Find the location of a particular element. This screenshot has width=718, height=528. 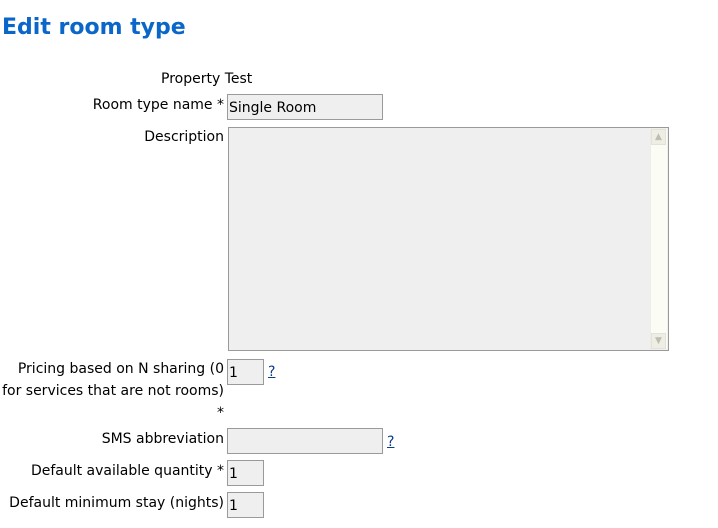

pricing-sharing-input is located at coordinates (245, 372).